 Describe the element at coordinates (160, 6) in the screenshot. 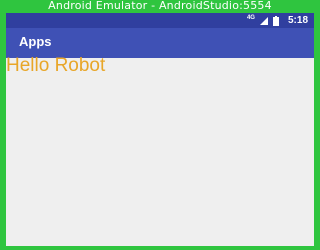

I see `window-title: Android Emulator - AndroidStudio:5554` at that location.